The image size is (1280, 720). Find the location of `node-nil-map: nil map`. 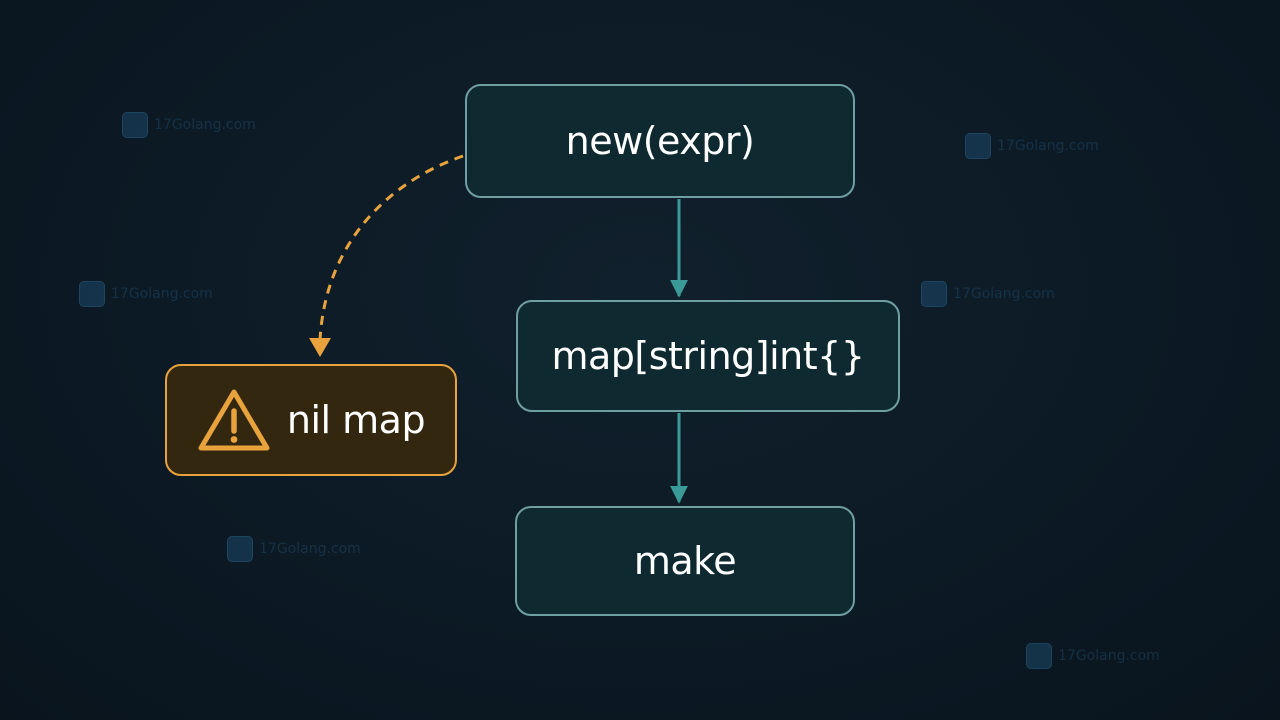

node-nil-map: nil map is located at coordinates (311, 420).